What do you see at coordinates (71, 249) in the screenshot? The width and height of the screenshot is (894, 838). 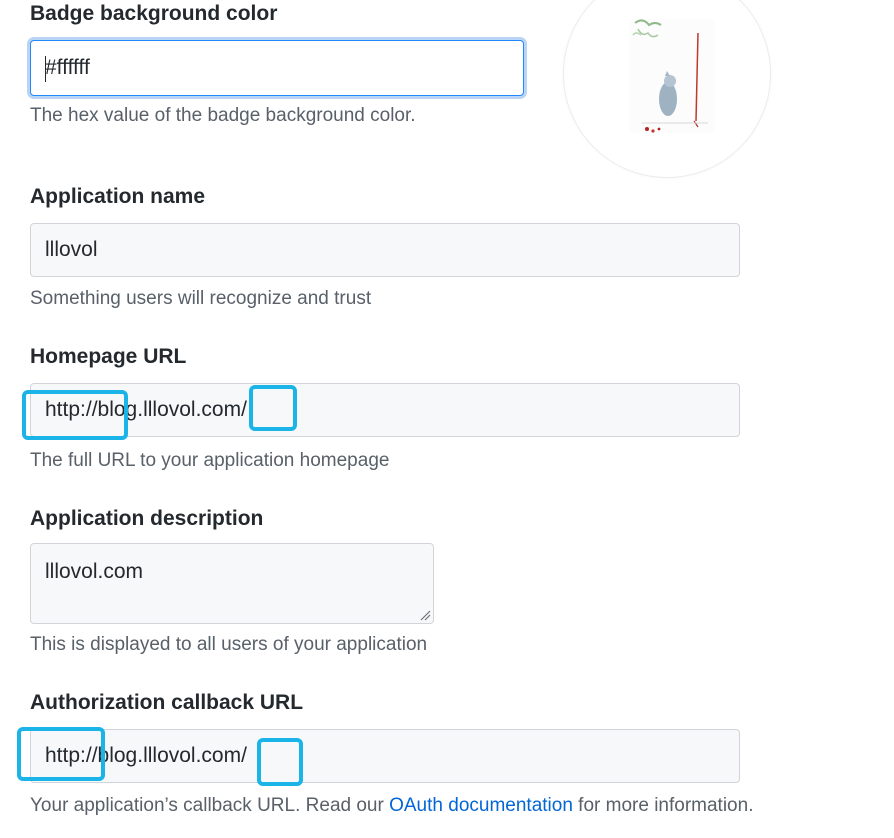 I see `app-name-value: lllovol` at bounding box center [71, 249].